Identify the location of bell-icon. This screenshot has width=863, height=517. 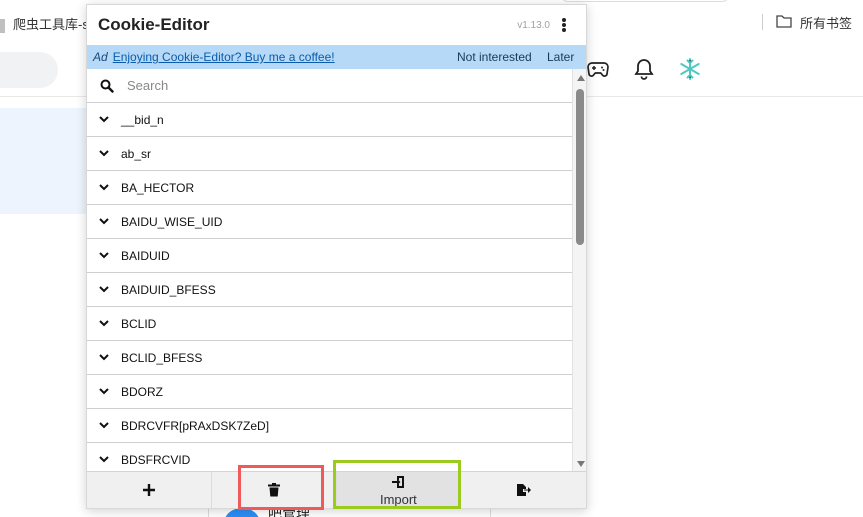
(644, 69).